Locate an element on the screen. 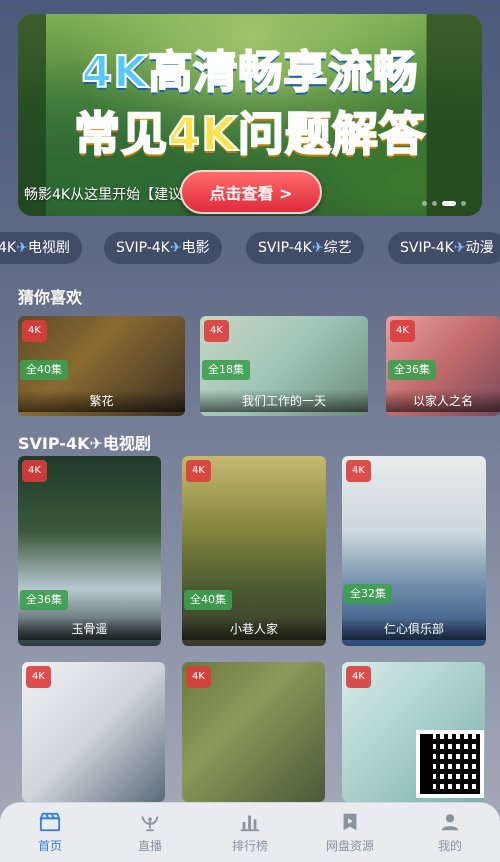 The height and width of the screenshot is (862, 500). guess-card: 4K 全18集 我们工作的一天 is located at coordinates (284, 366).